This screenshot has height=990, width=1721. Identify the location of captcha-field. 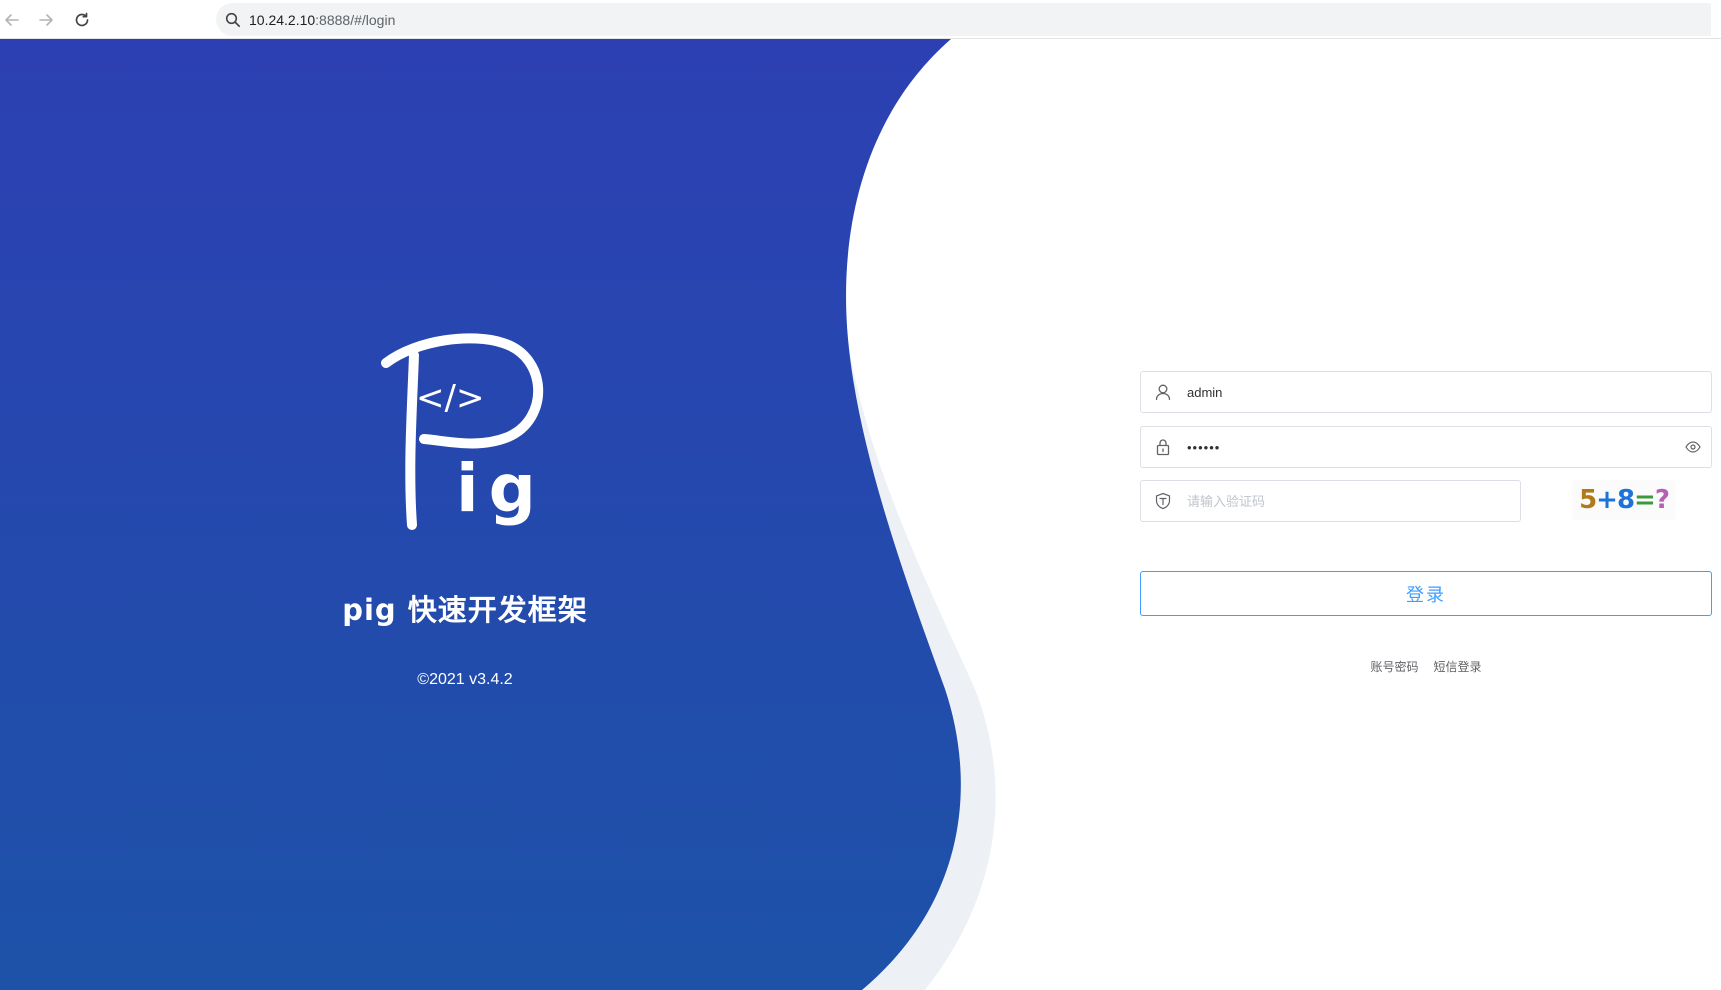
(1330, 501).